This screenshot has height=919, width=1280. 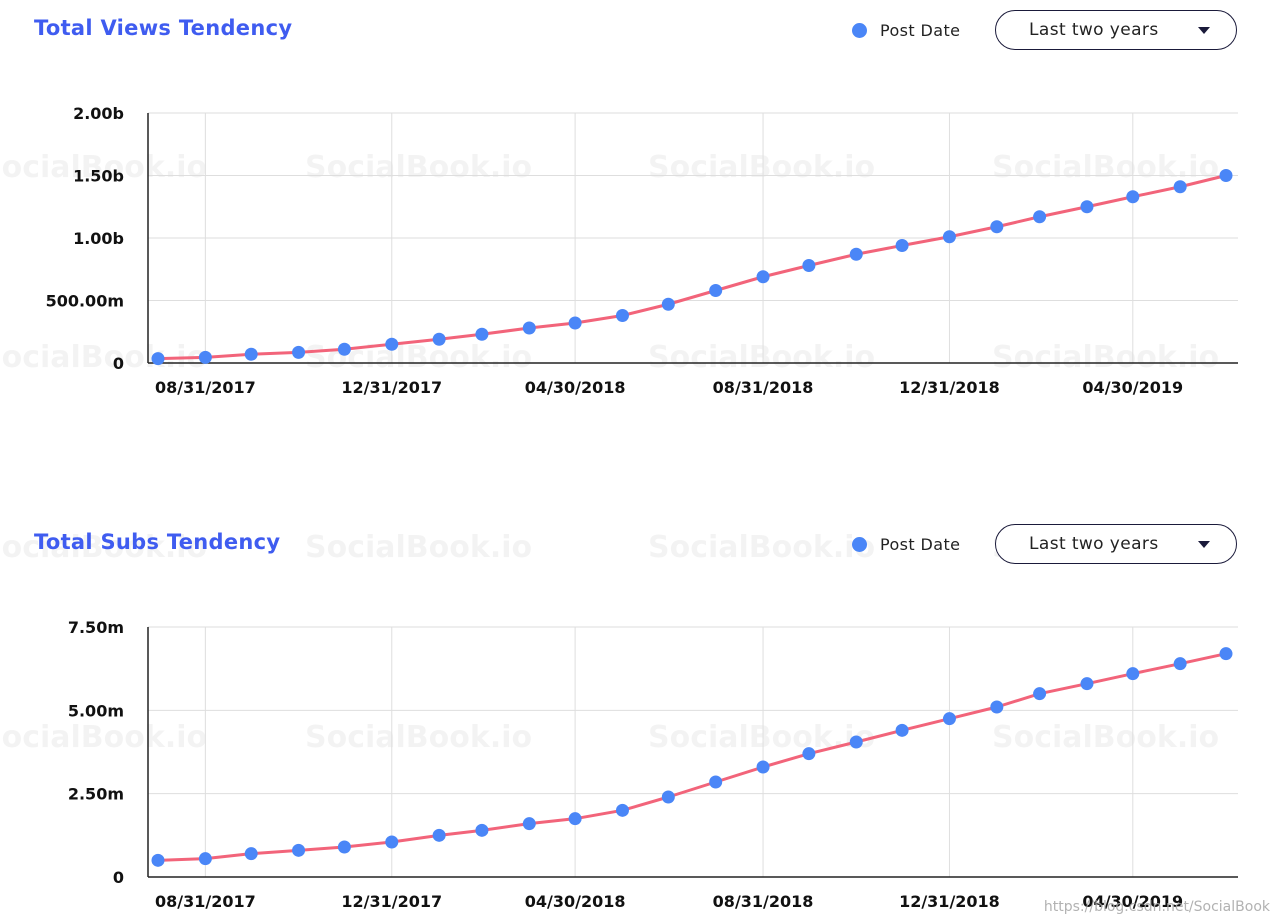 What do you see at coordinates (920, 544) in the screenshot?
I see `subs-legend-label: Post Date` at bounding box center [920, 544].